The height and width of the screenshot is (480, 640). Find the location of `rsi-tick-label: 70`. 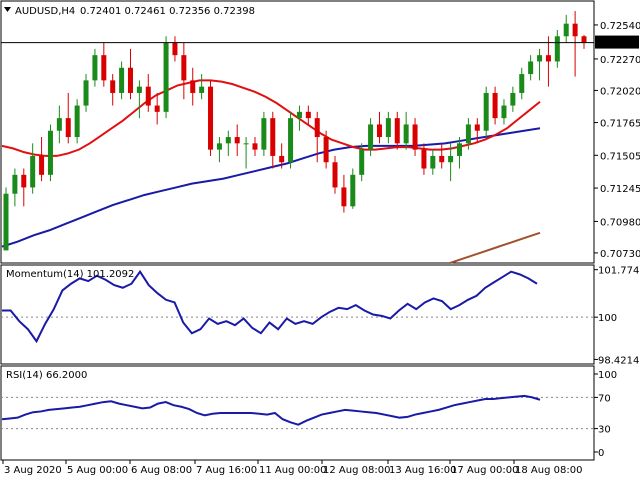

rsi-tick-label: 70 is located at coordinates (604, 398).